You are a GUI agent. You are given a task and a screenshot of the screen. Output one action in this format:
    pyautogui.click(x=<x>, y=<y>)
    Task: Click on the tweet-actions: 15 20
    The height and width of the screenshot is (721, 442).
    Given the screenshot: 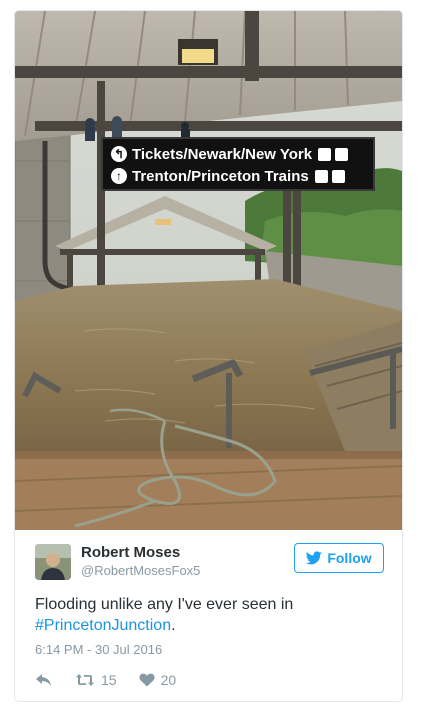 What is the action you would take?
    pyautogui.click(x=116, y=680)
    